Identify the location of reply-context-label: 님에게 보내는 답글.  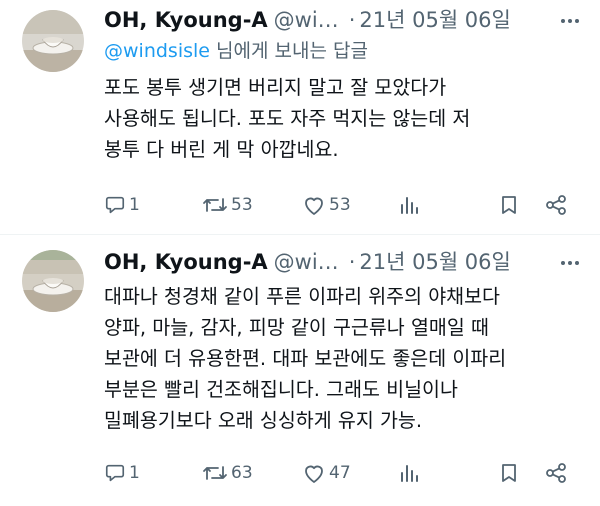
(288, 51).